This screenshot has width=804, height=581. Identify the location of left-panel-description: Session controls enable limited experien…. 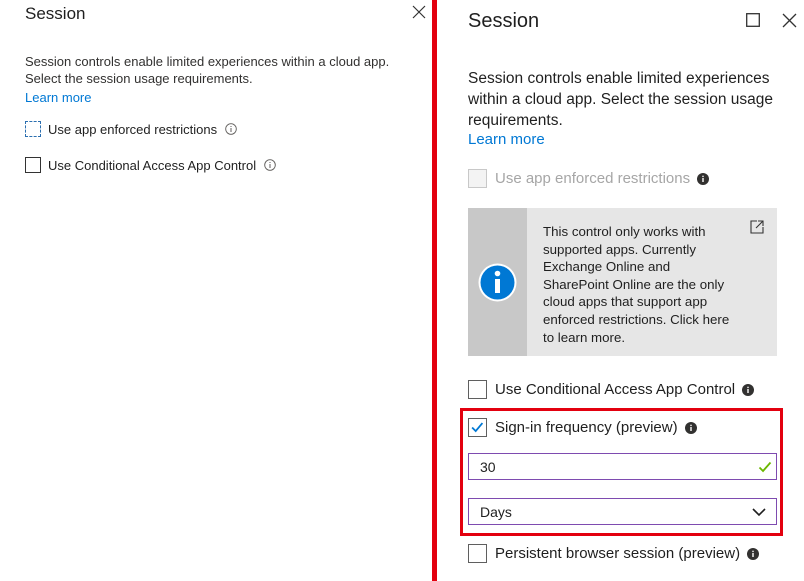
(207, 70).